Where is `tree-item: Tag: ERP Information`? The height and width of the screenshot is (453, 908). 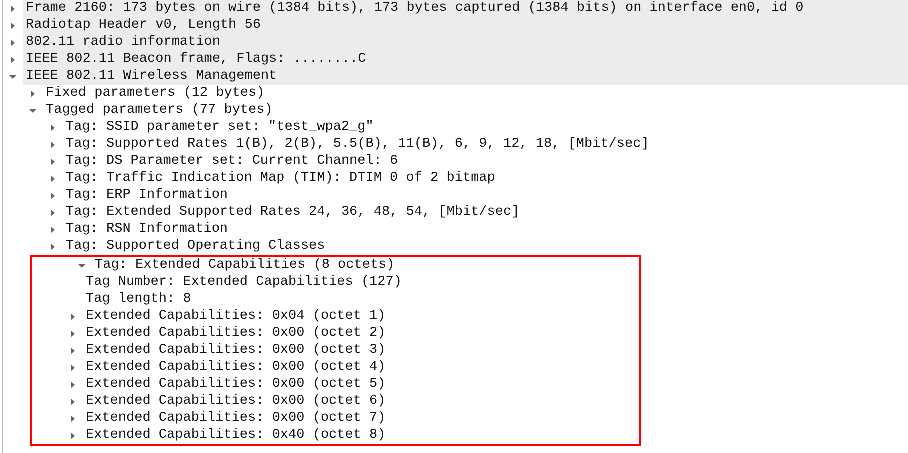
tree-item: Tag: ERP Information is located at coordinates (145, 195).